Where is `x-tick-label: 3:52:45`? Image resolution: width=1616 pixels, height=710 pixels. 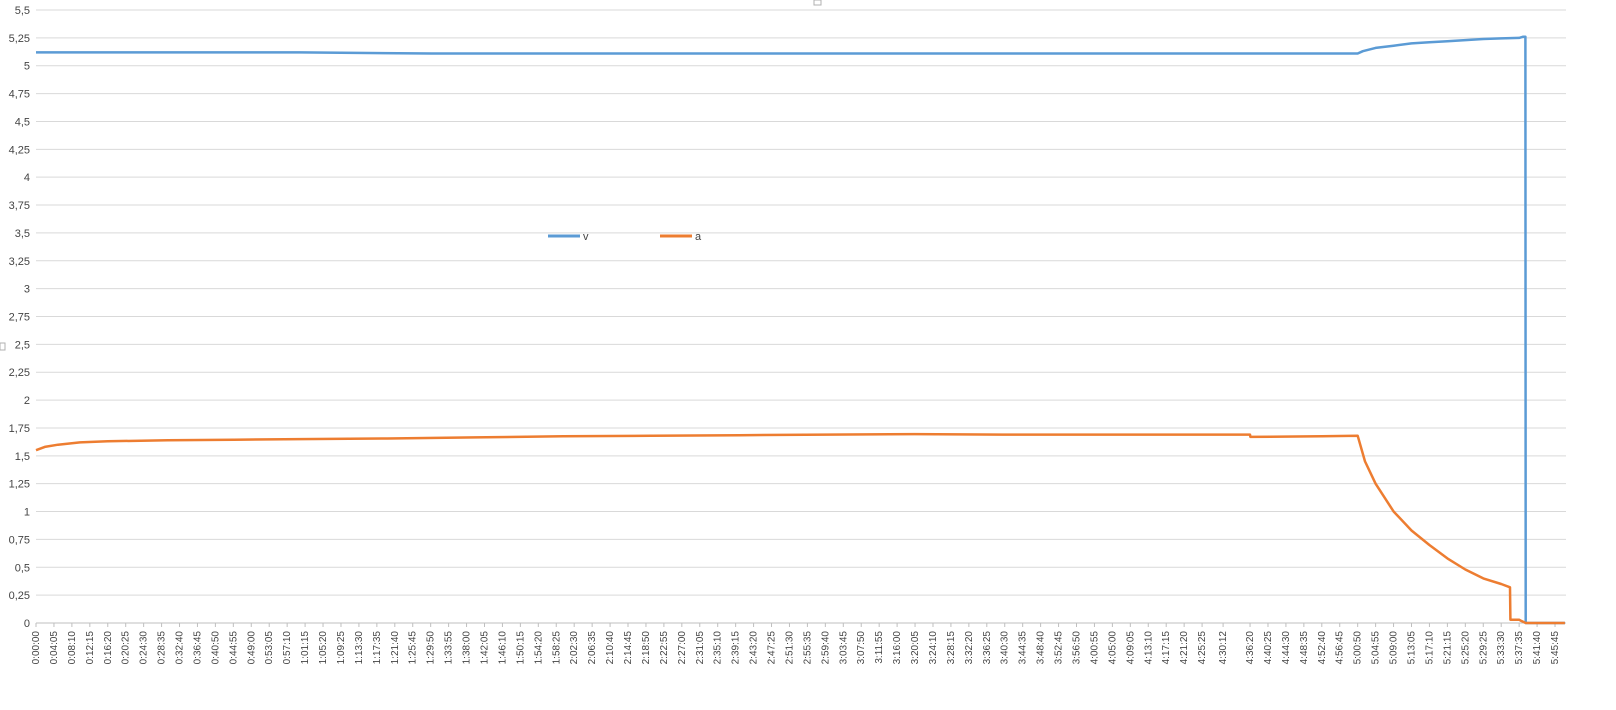
x-tick-label: 3:52:45 is located at coordinates (1059, 648).